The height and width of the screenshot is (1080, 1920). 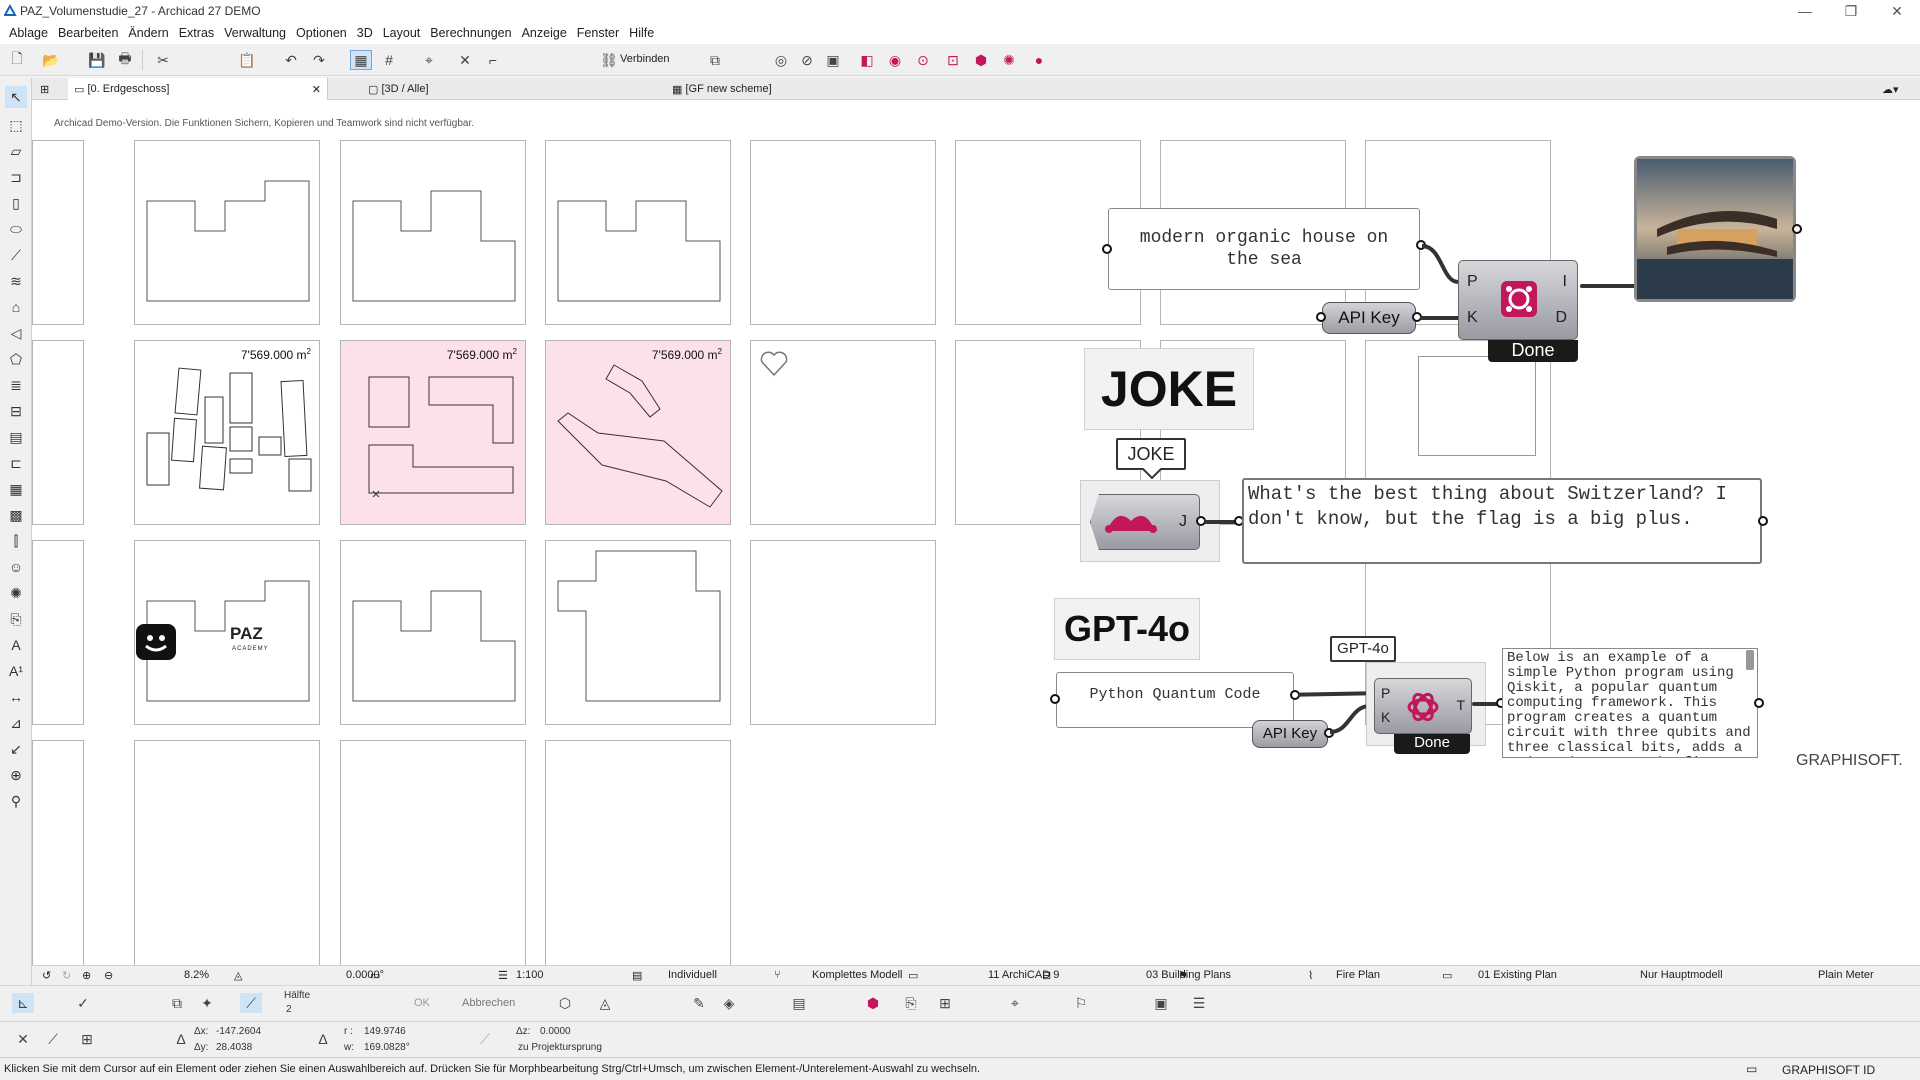 I want to click on section-tool-icon: ⊕, so click(x=16, y=775).